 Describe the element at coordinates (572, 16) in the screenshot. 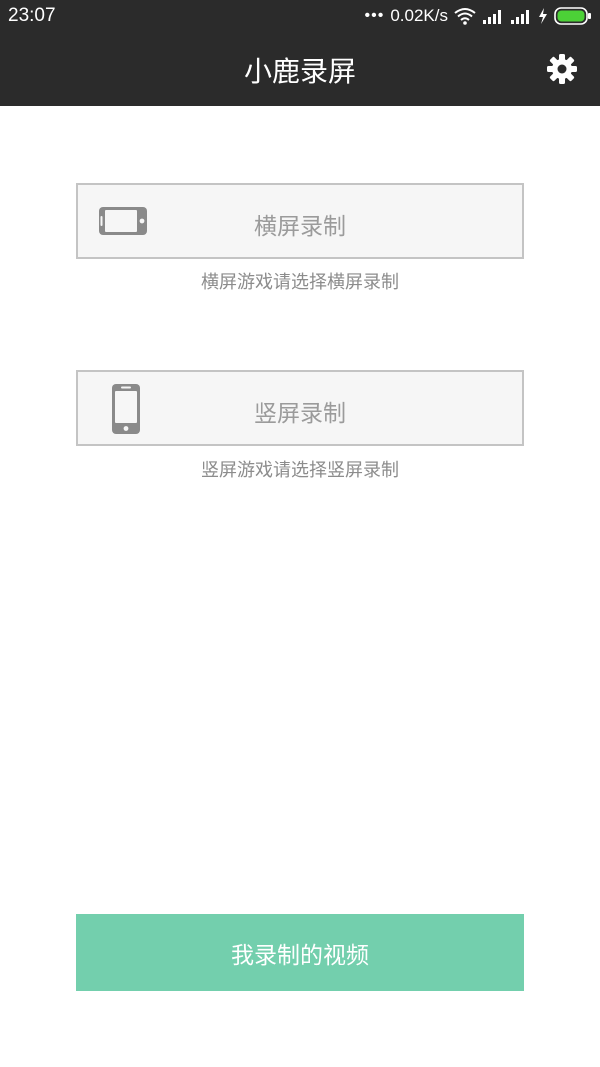

I see `battery-icon` at that location.